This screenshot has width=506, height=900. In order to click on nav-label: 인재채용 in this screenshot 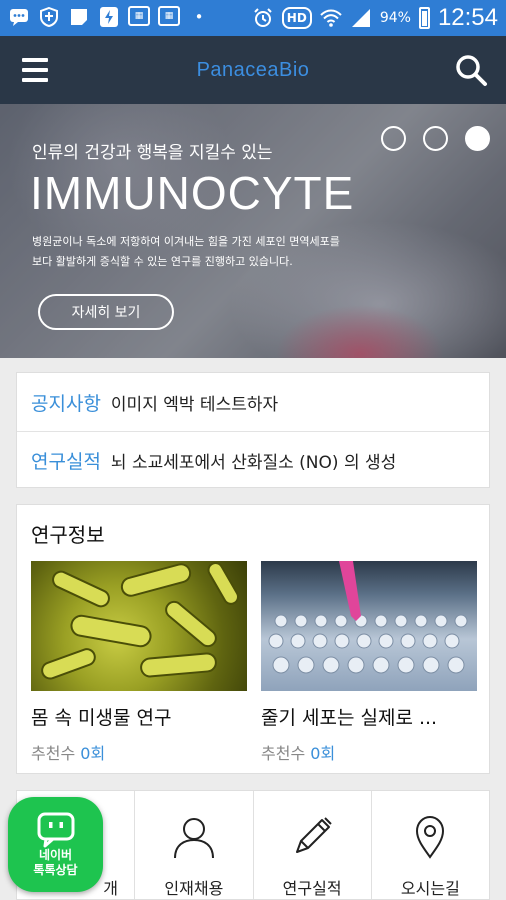, I will do `click(194, 888)`.